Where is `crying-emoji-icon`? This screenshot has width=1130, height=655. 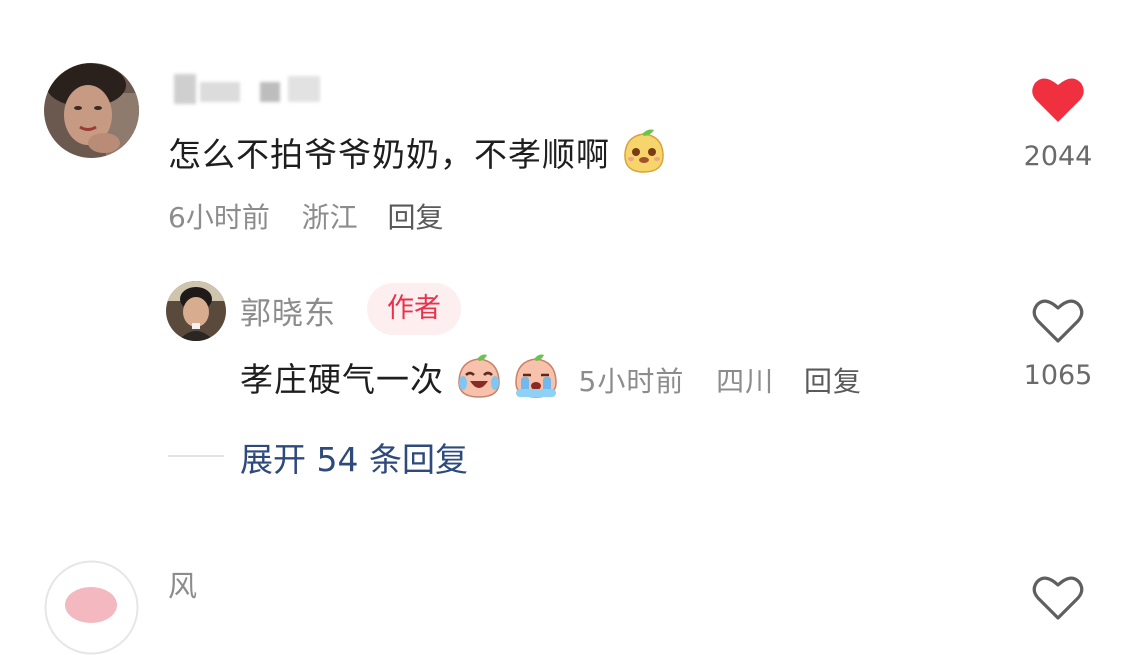
crying-emoji-icon is located at coordinates (536, 376).